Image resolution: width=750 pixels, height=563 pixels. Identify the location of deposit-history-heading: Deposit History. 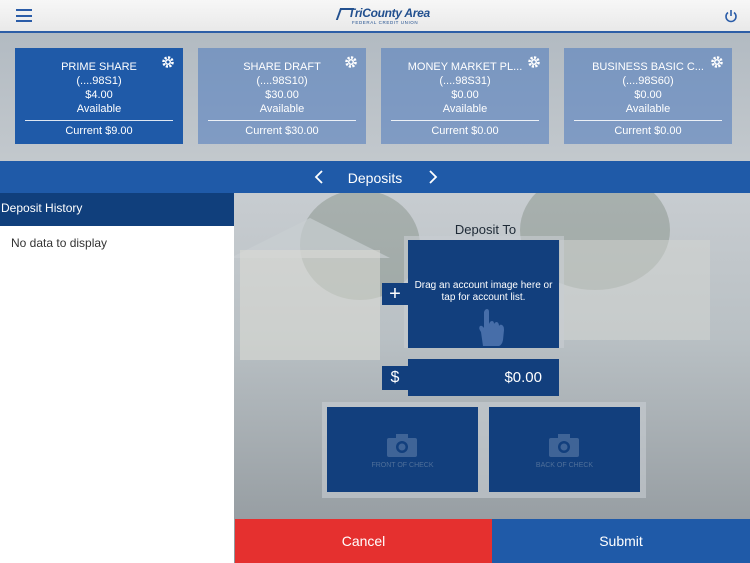
(117, 209).